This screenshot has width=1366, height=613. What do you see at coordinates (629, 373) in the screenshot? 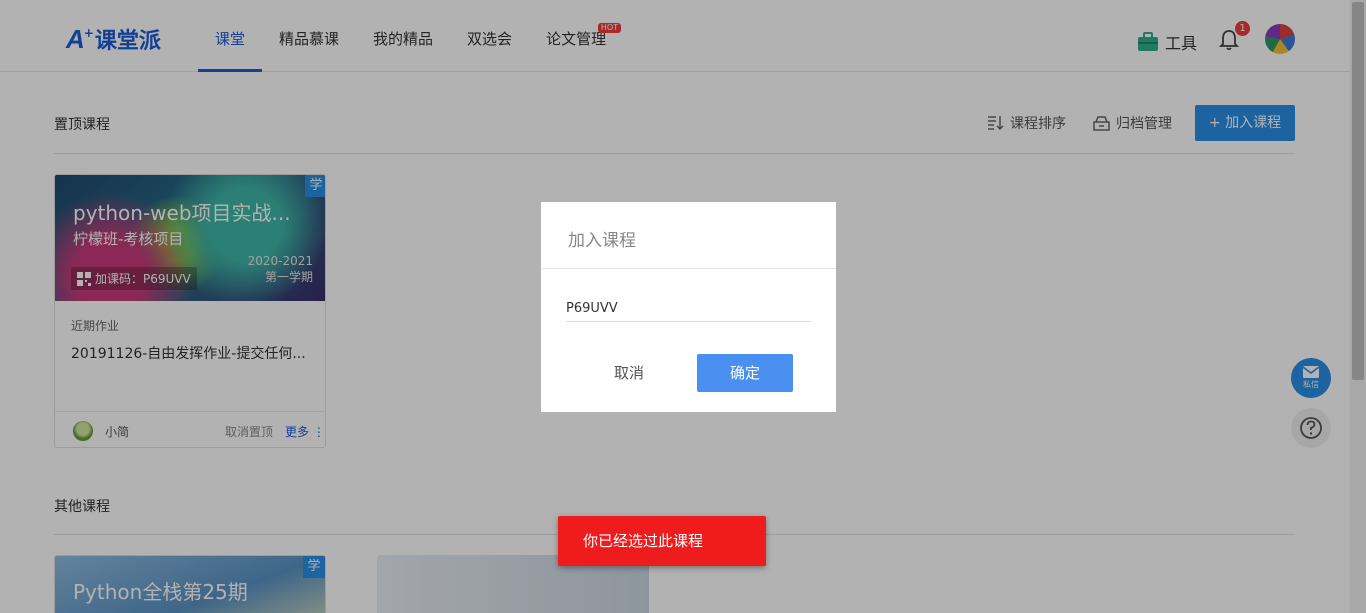
I see `cancel-button: 取消` at bounding box center [629, 373].